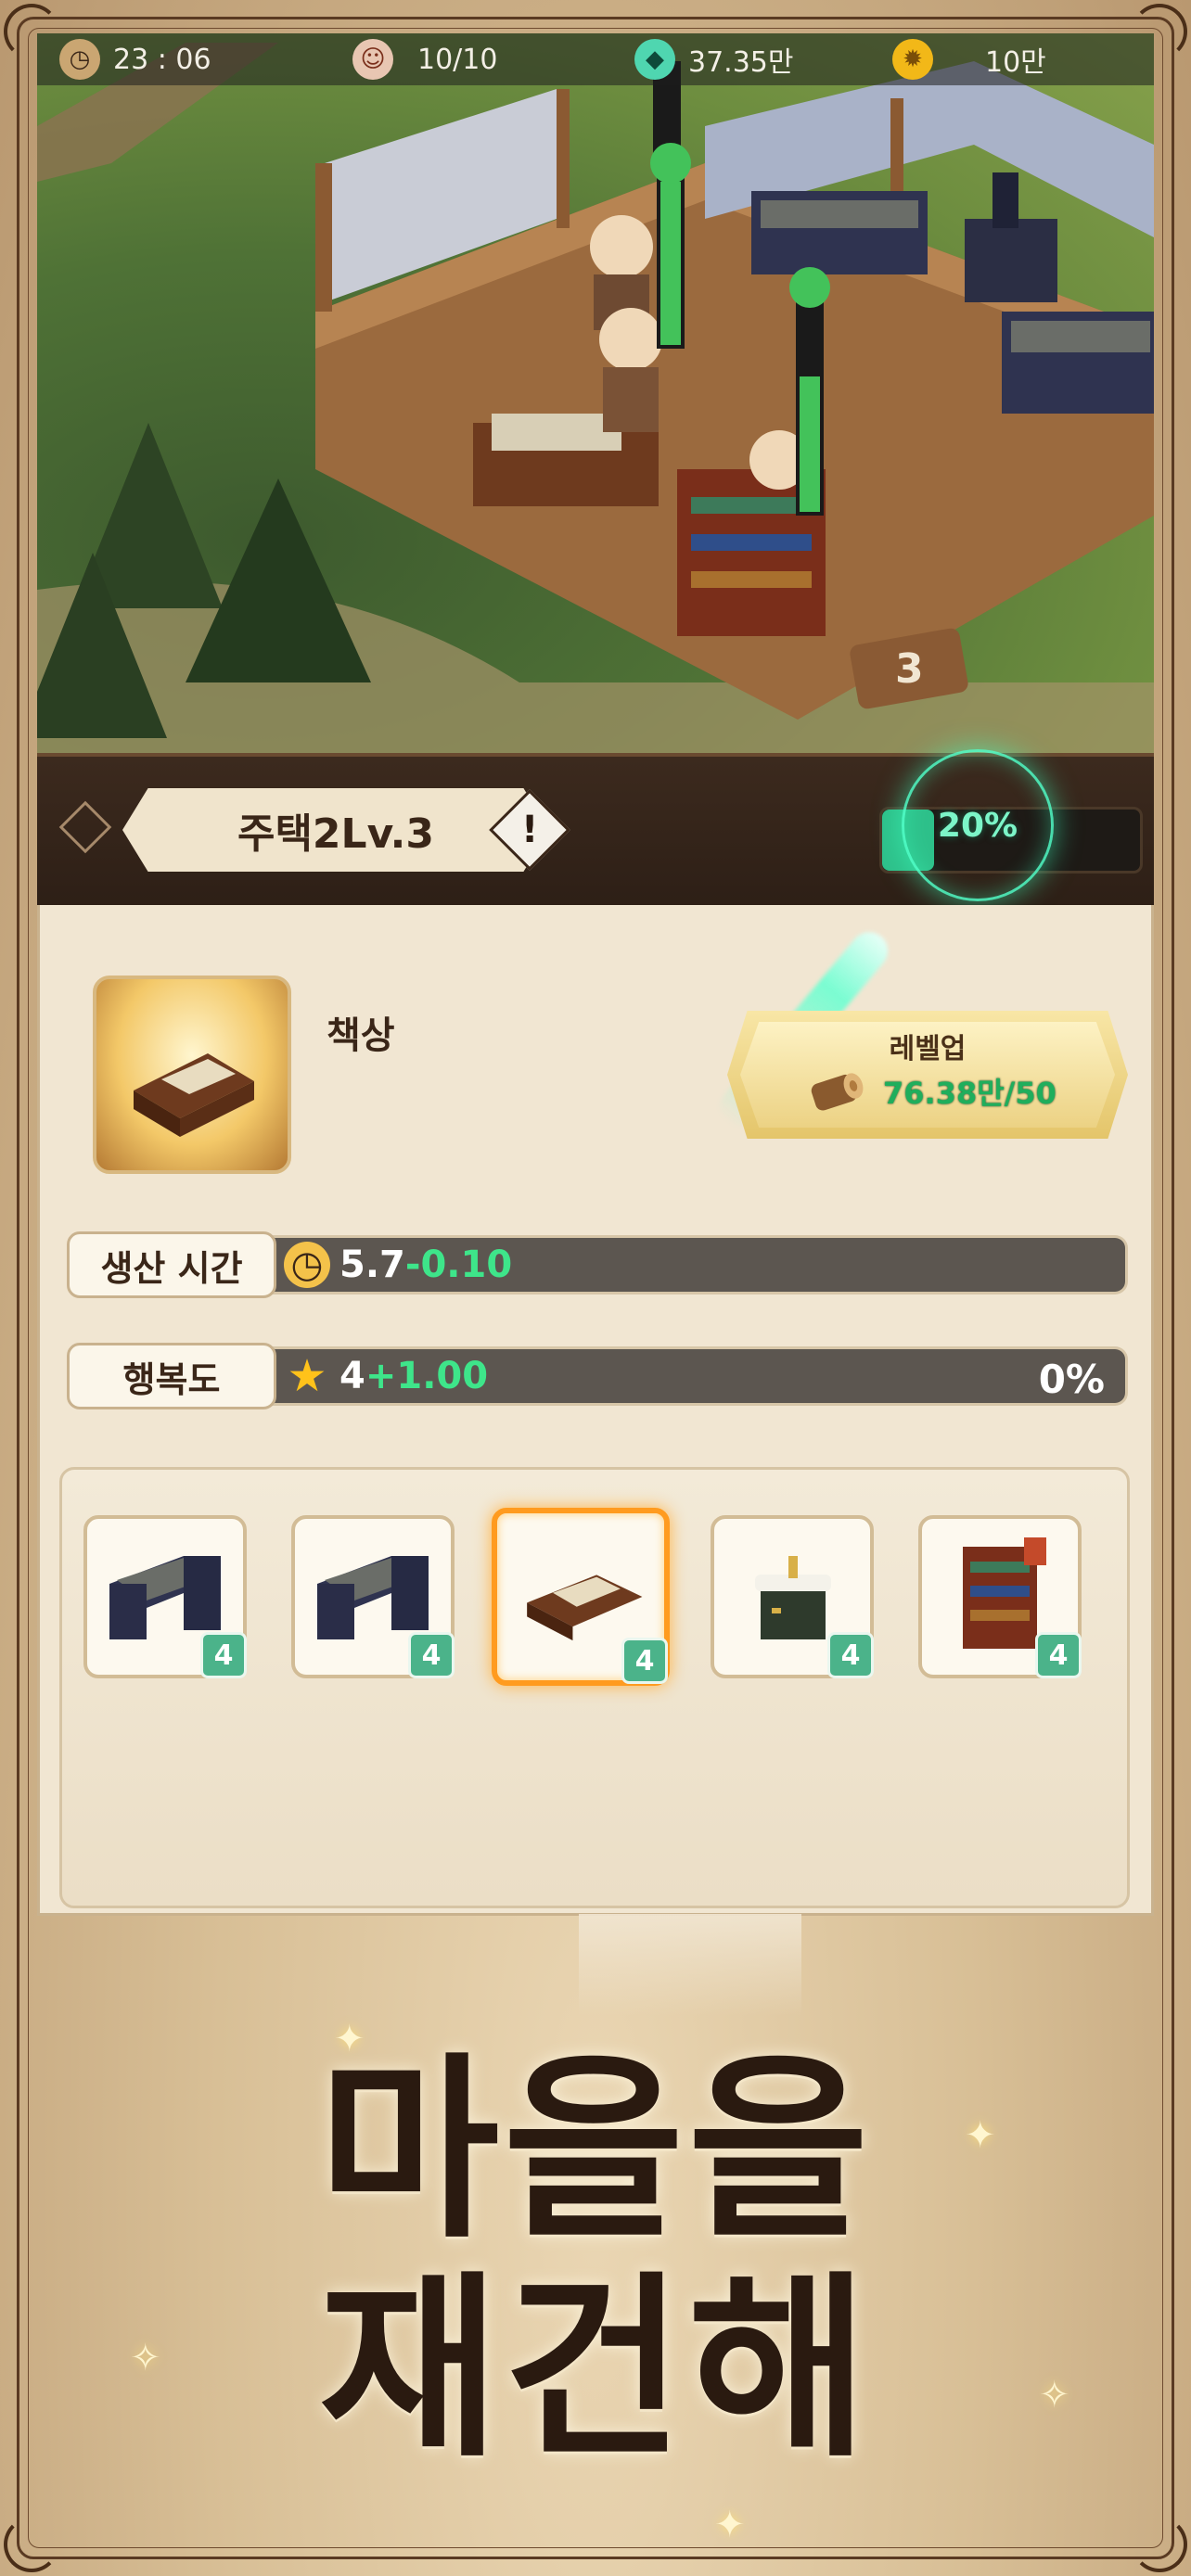  I want to click on headline-line-2: 재건해, so click(595, 2367).